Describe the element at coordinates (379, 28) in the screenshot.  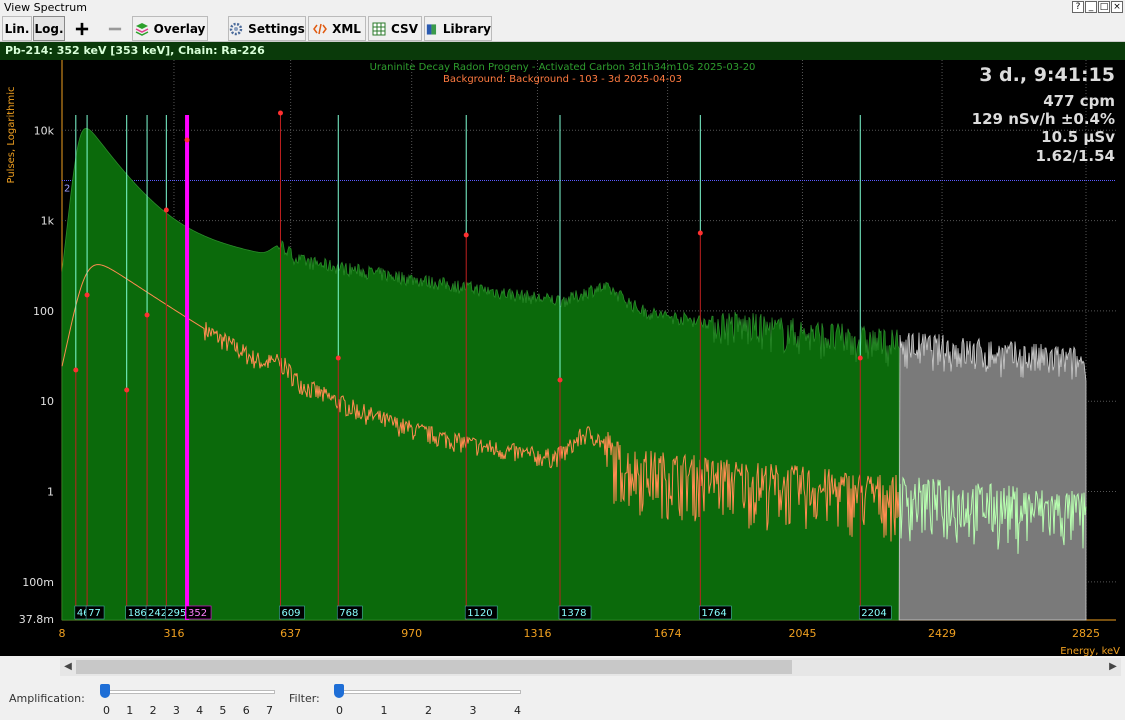
I see `spreadsheet-icon` at that location.